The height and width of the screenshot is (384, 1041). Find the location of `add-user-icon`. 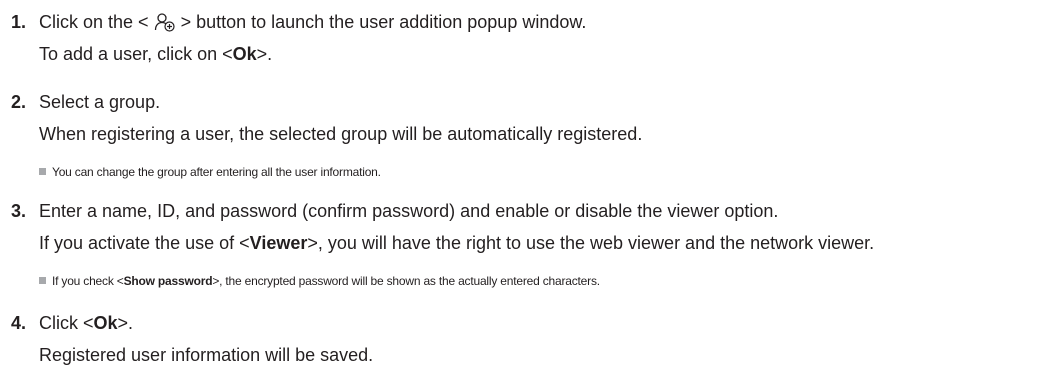

add-user-icon is located at coordinates (165, 22).